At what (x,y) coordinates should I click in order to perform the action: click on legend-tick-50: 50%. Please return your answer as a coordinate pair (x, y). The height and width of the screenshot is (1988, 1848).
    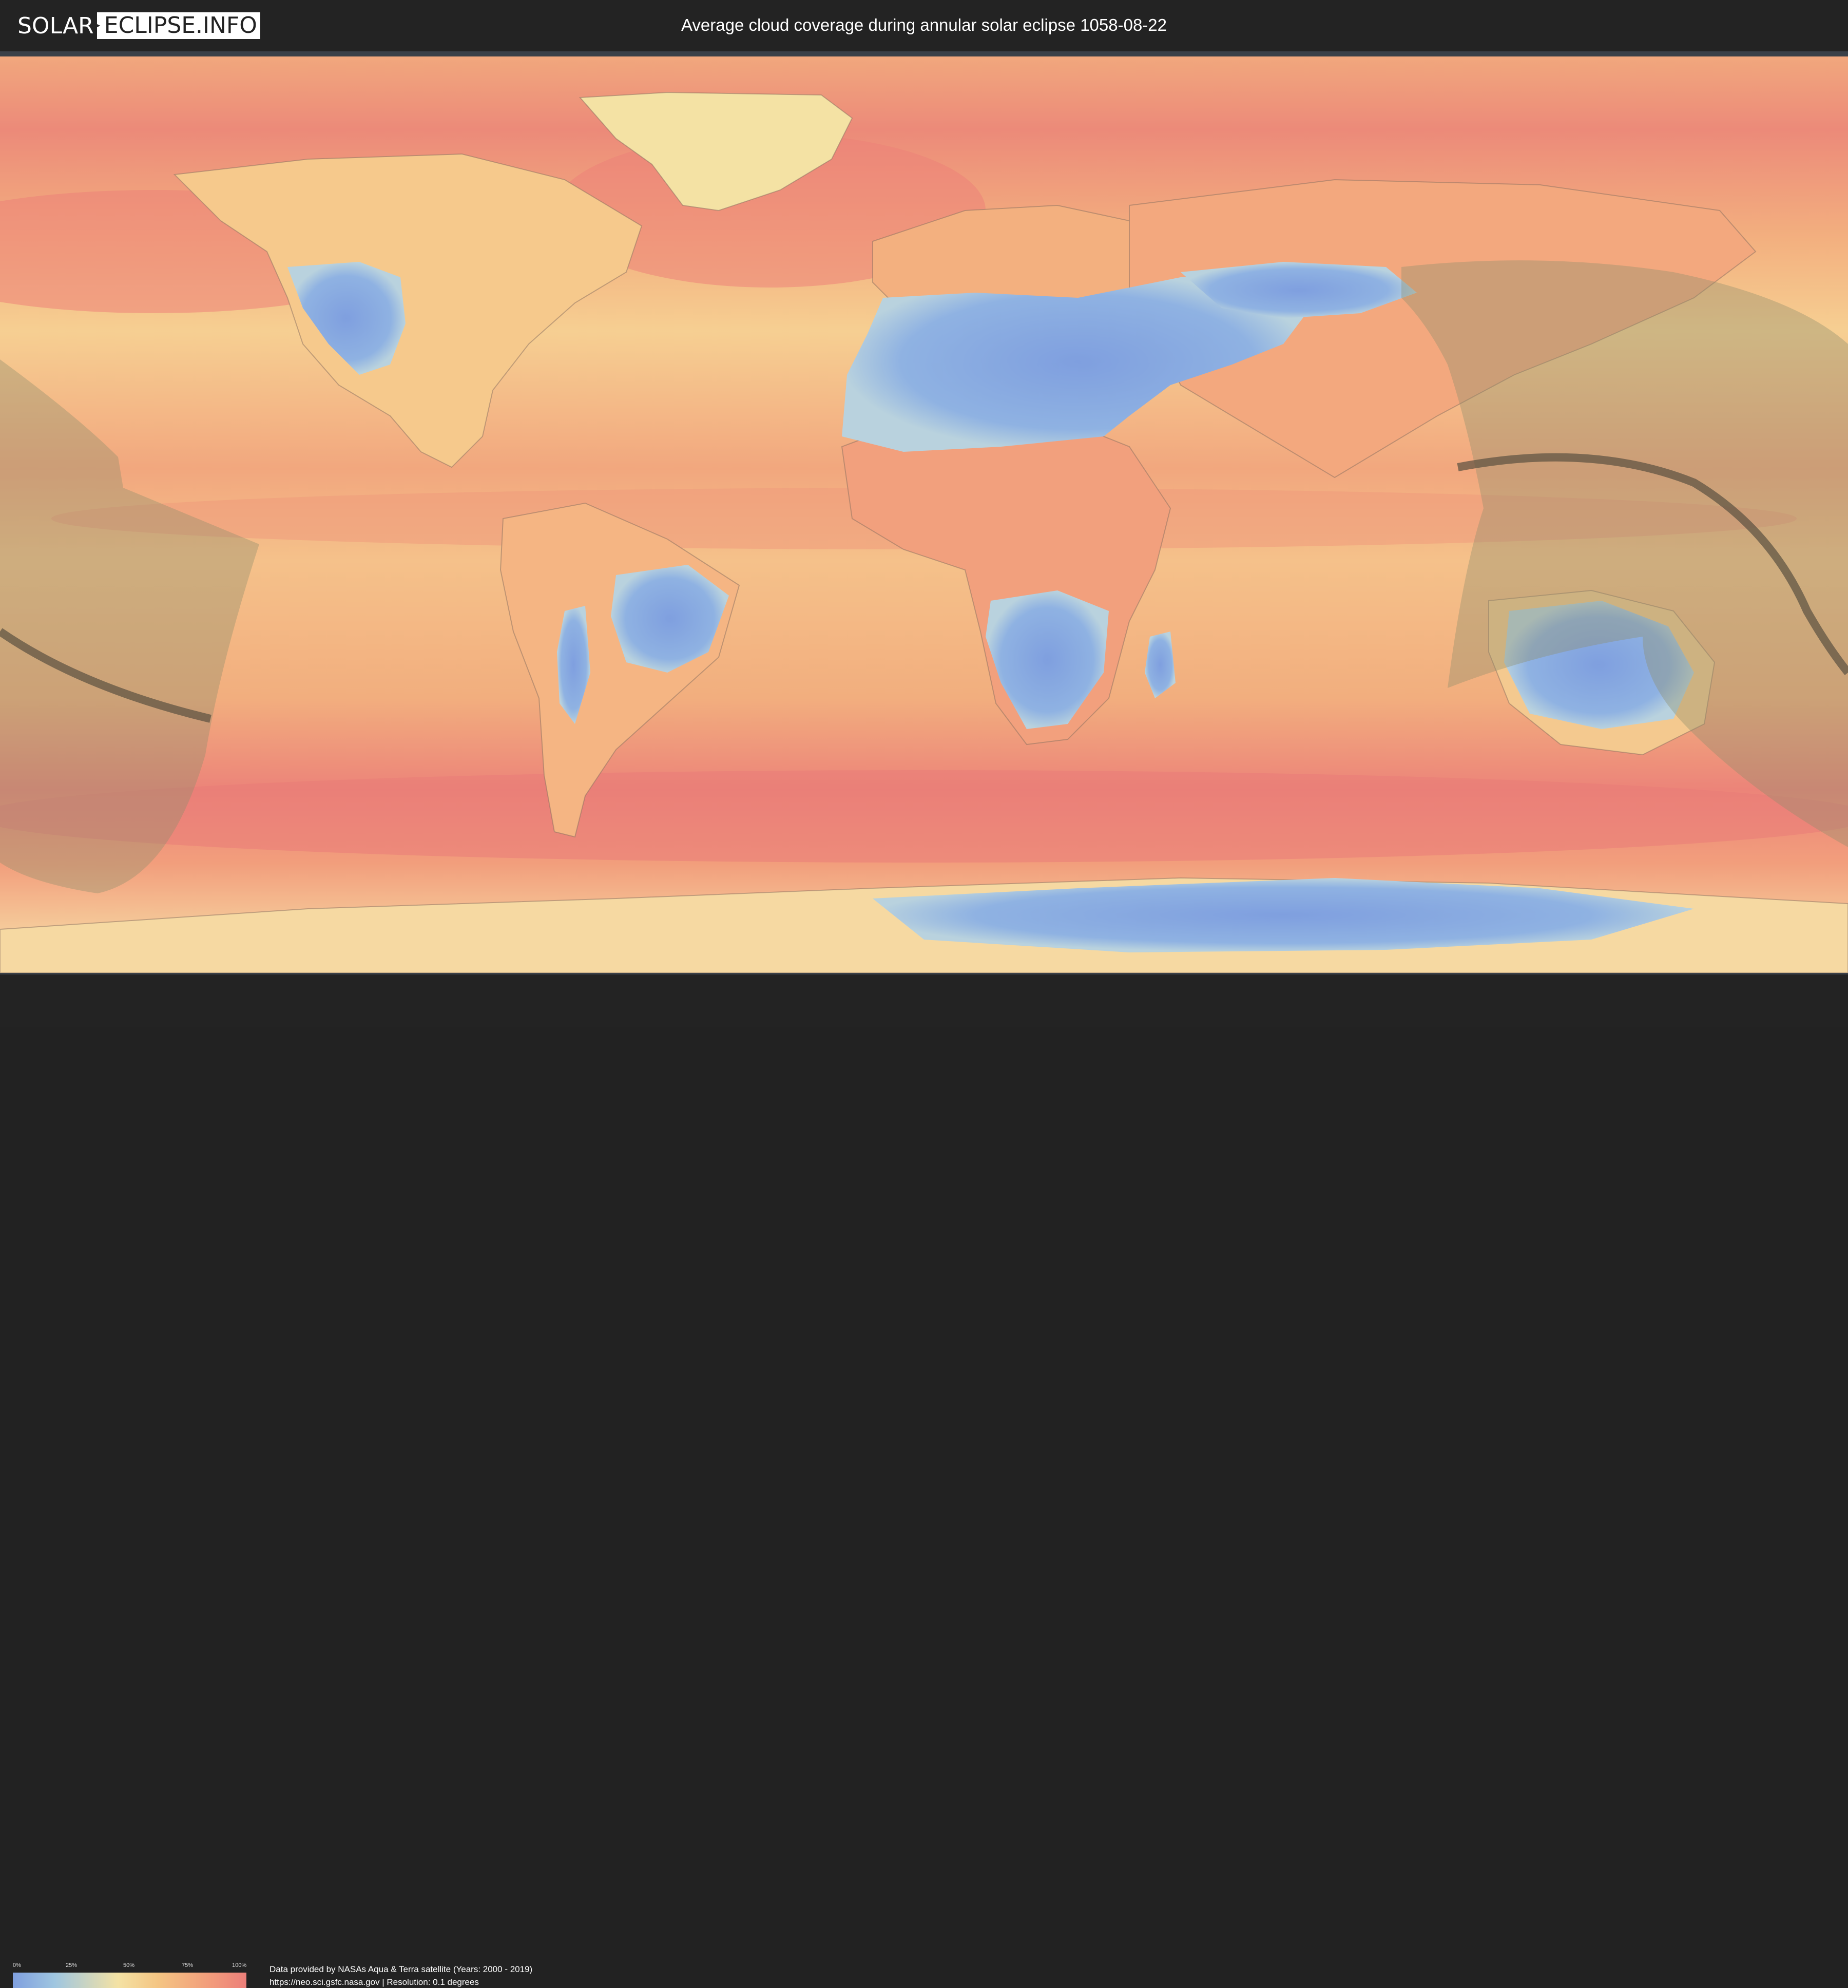
    Looking at the image, I should click on (129, 1965).